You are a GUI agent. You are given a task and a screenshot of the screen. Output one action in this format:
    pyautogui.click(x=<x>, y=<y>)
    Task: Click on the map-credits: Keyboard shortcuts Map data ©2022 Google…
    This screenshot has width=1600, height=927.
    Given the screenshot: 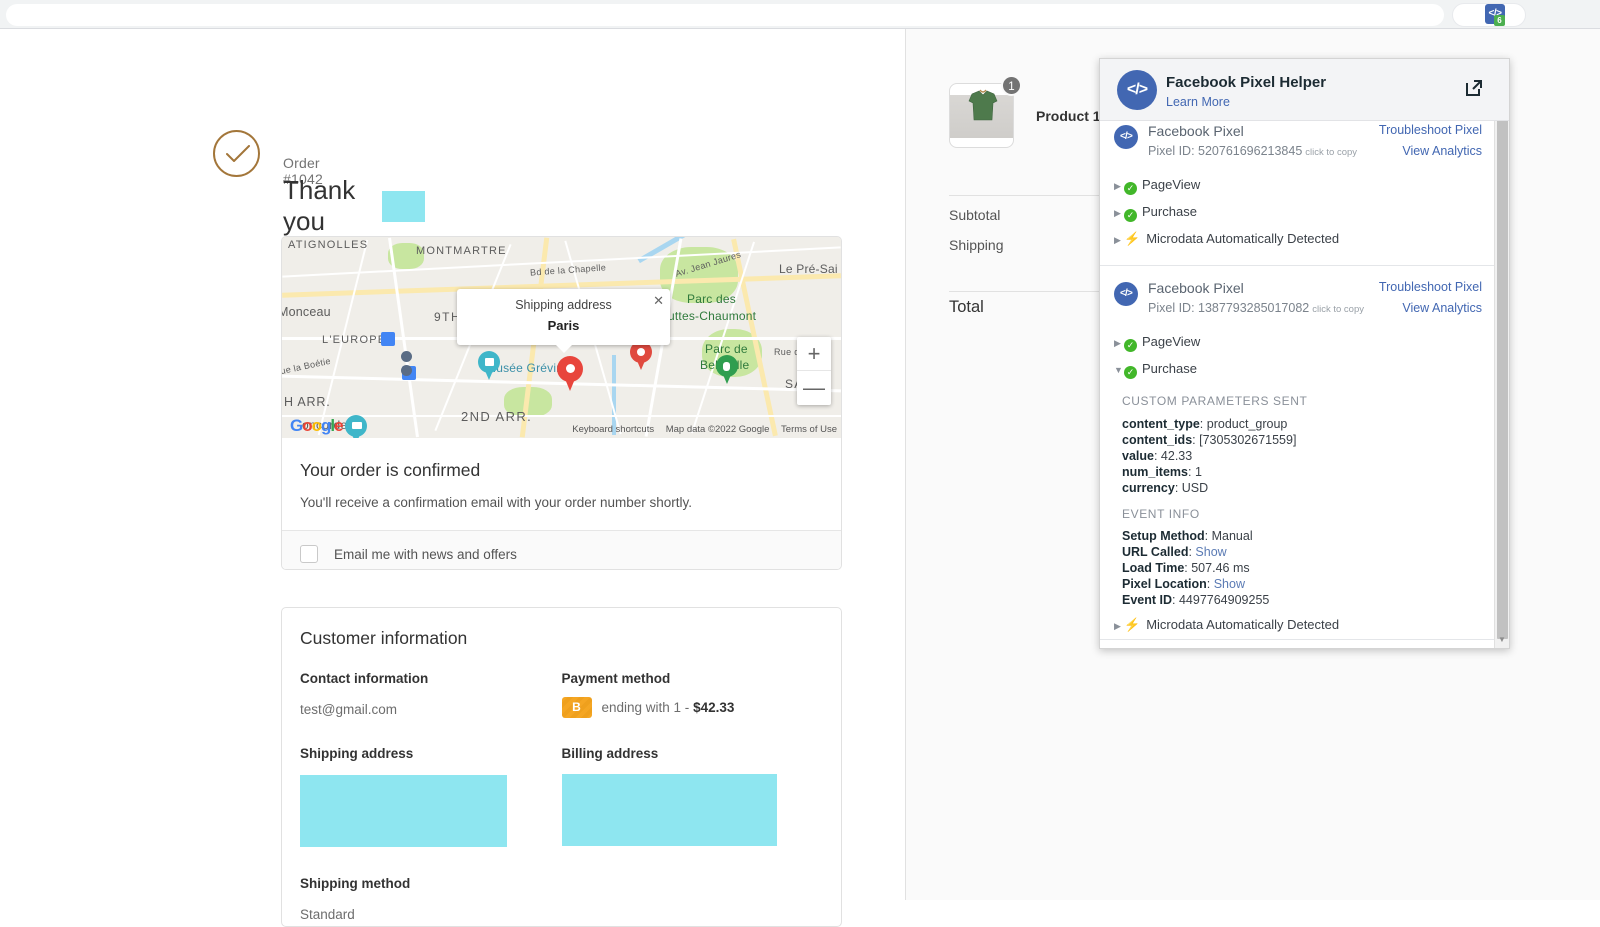 What is the action you would take?
    pyautogui.click(x=700, y=429)
    